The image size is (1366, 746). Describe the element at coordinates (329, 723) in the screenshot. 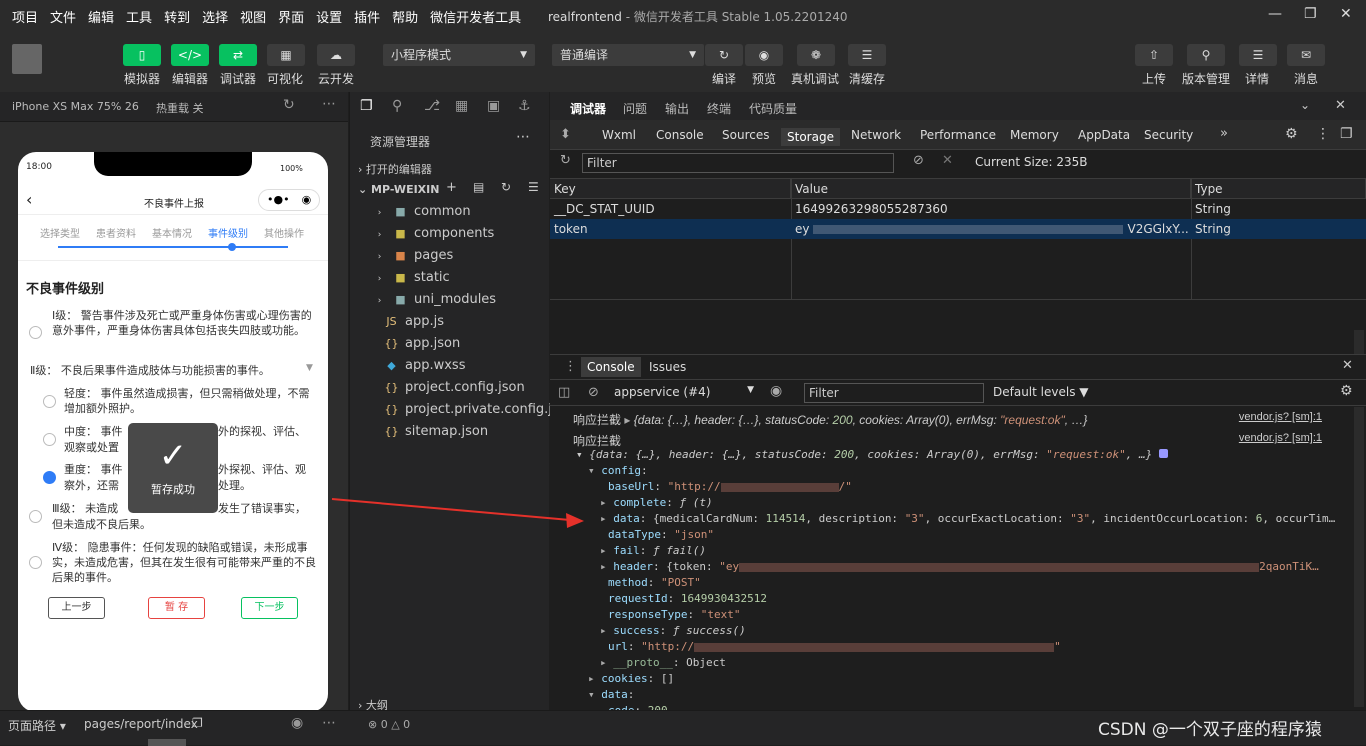

I see `more-icon: ⋯` at that location.